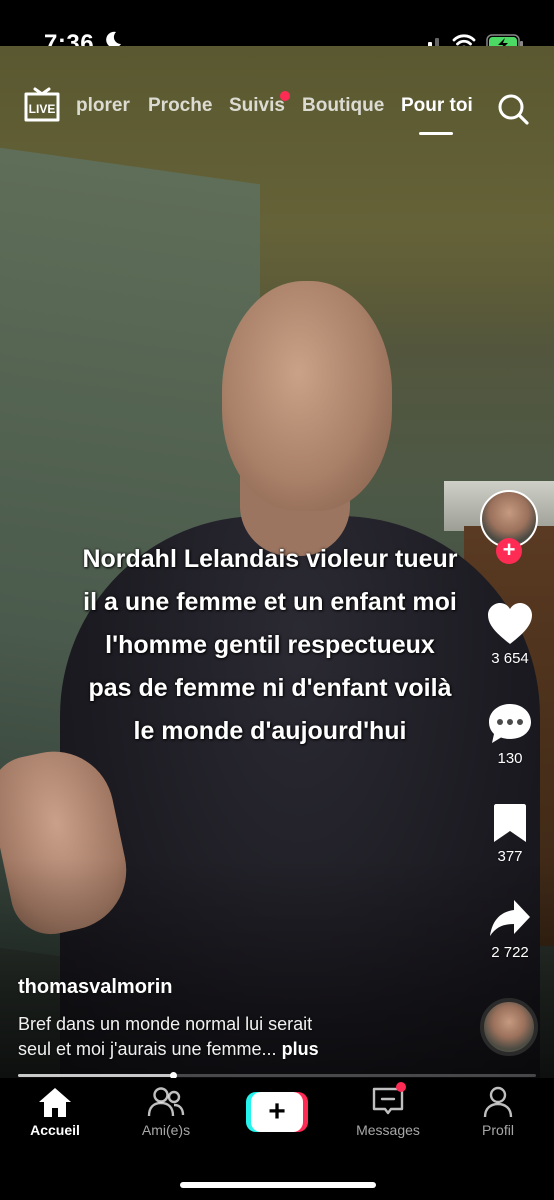 Image resolution: width=554 pixels, height=1200 pixels. I want to click on comment-icon, so click(510, 723).